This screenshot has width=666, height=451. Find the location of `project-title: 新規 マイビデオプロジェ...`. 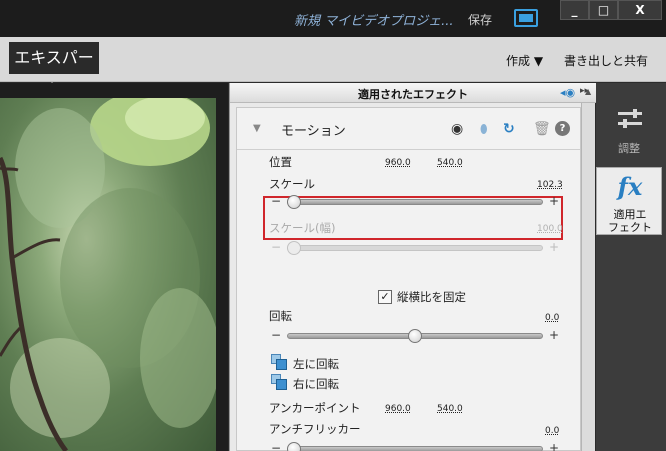

project-title: 新規 マイビデオプロジェ... is located at coordinates (374, 21).